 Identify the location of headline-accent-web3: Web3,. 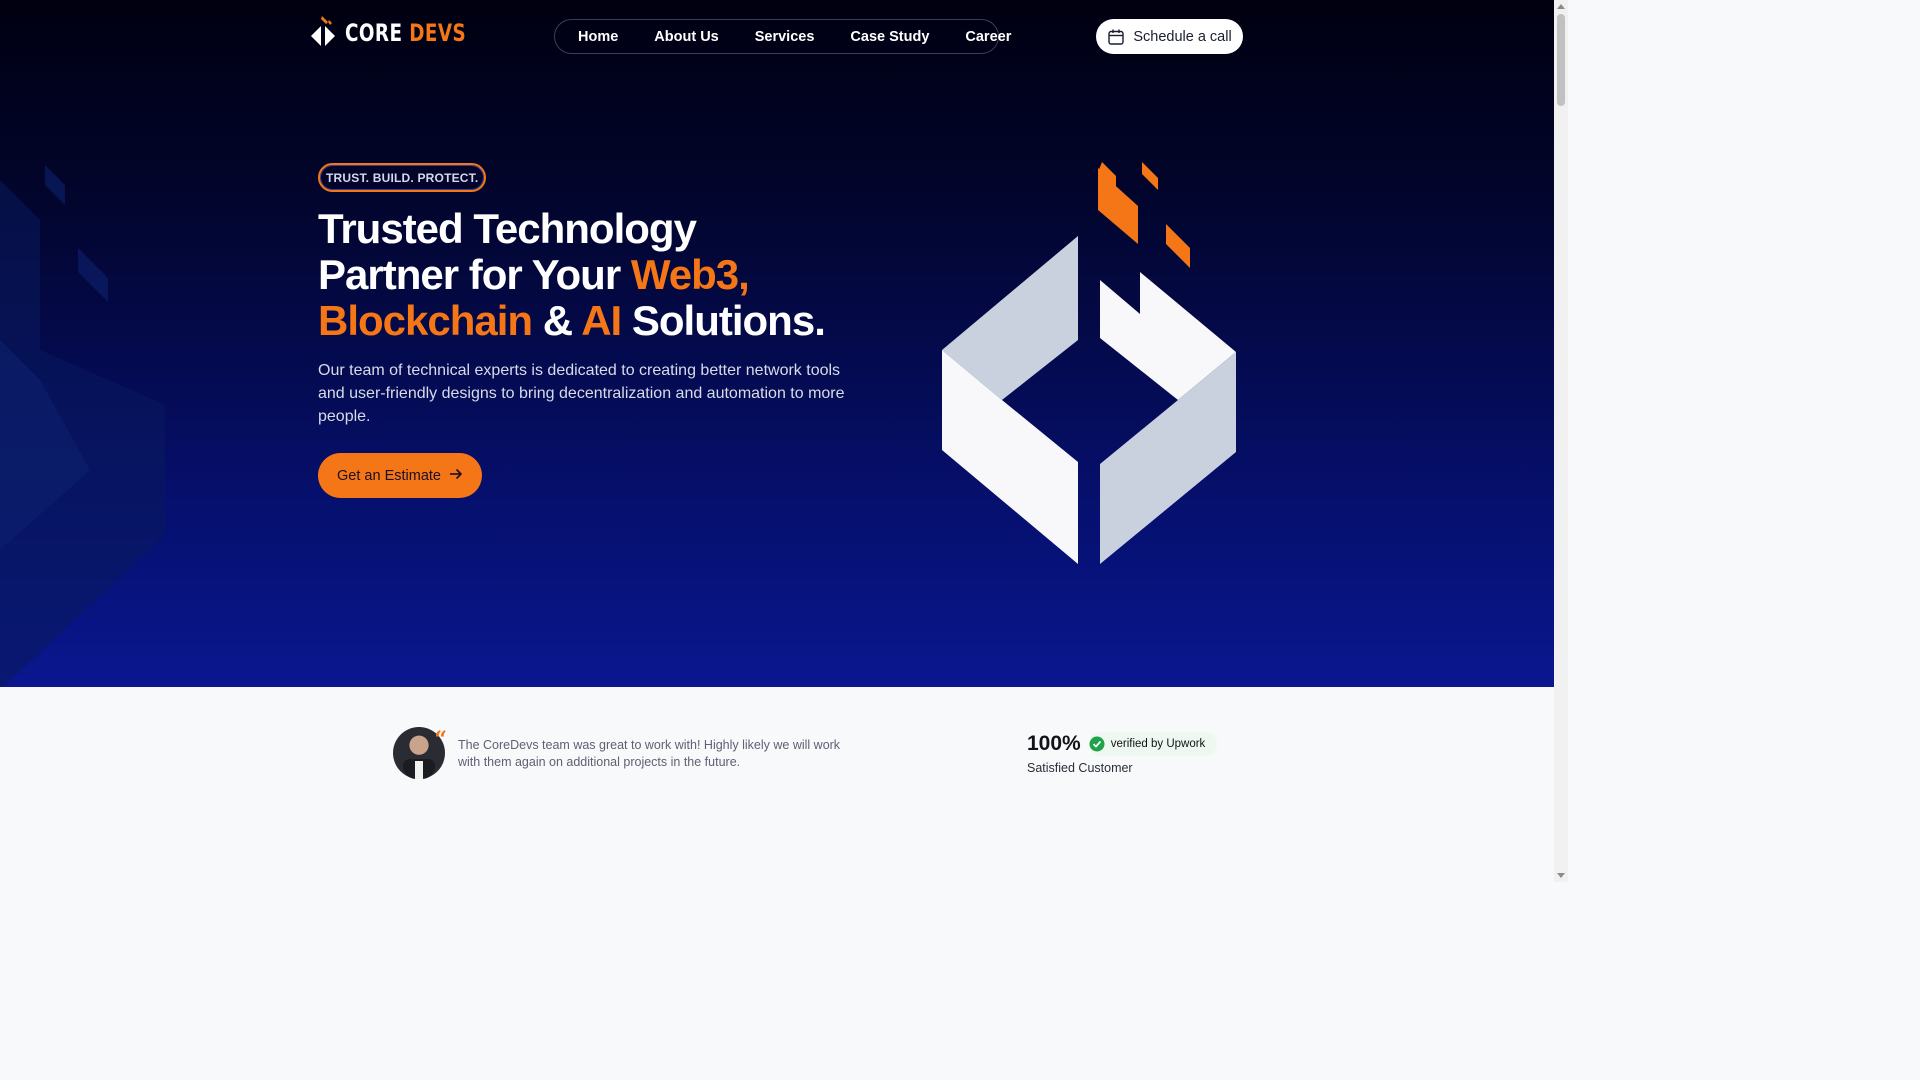
(690, 274).